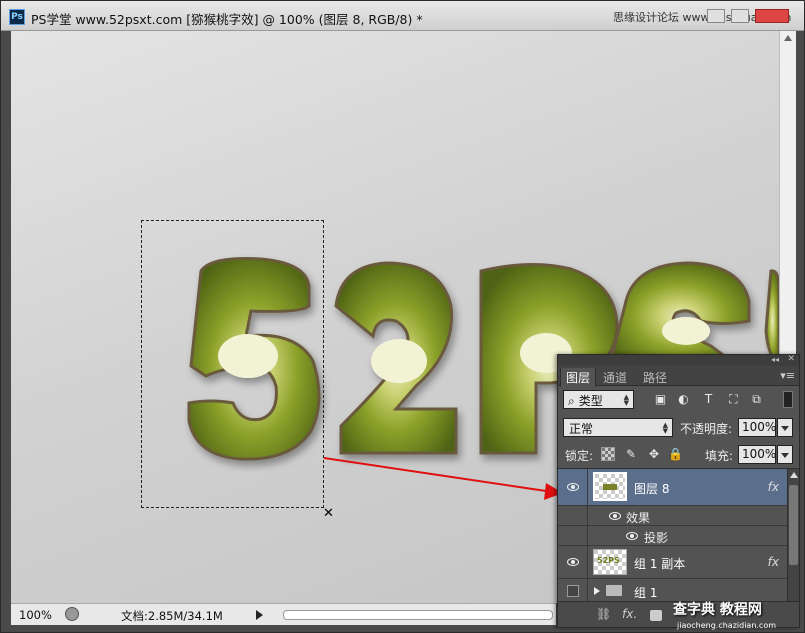  I want to click on layer-name: 组 1 副本, so click(660, 564).